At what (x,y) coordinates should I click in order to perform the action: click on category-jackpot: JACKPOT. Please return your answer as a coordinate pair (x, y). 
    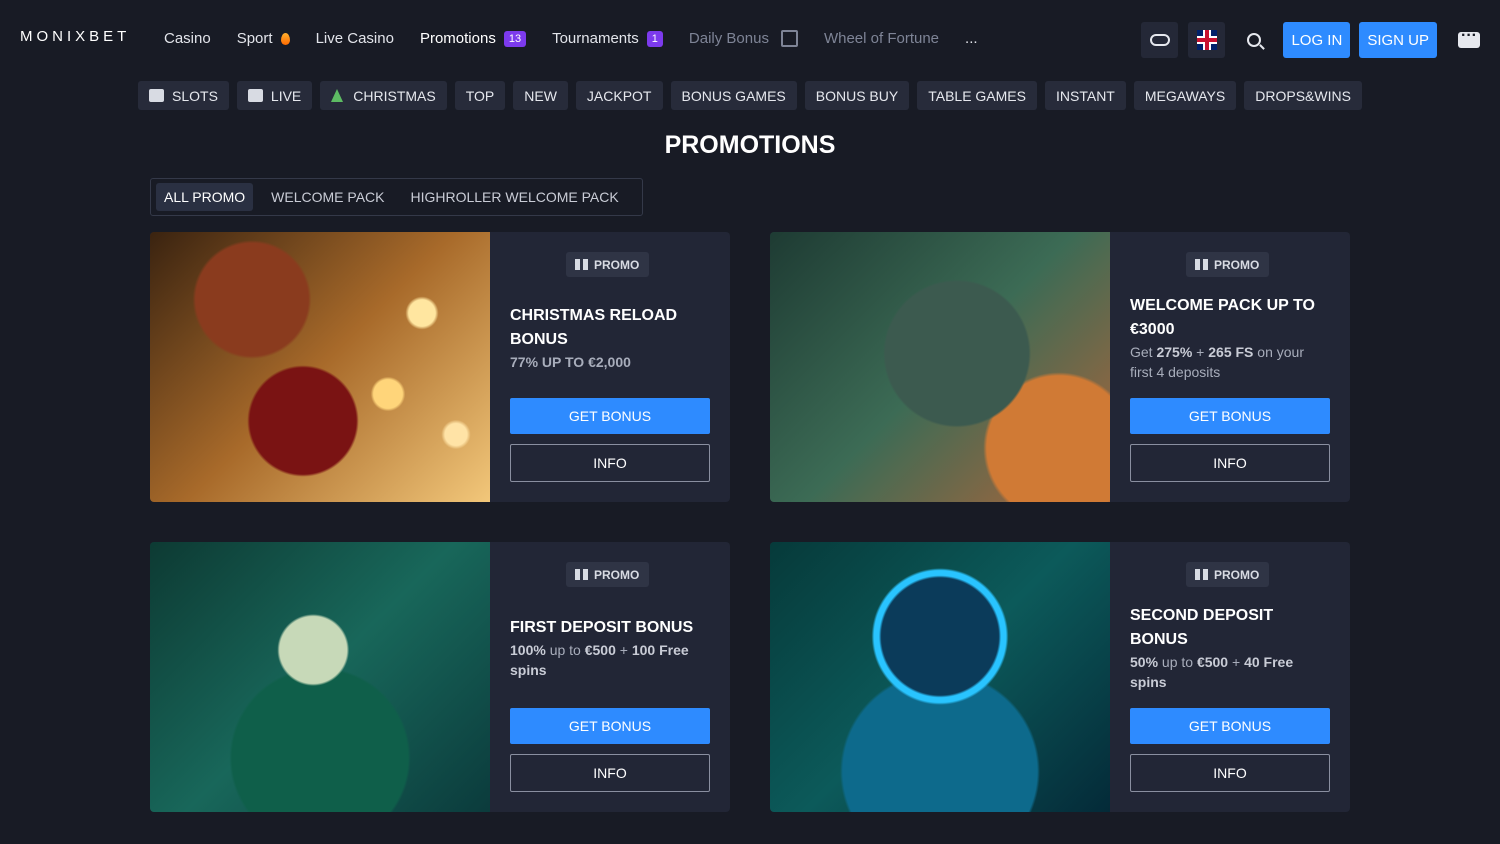
    Looking at the image, I should click on (619, 95).